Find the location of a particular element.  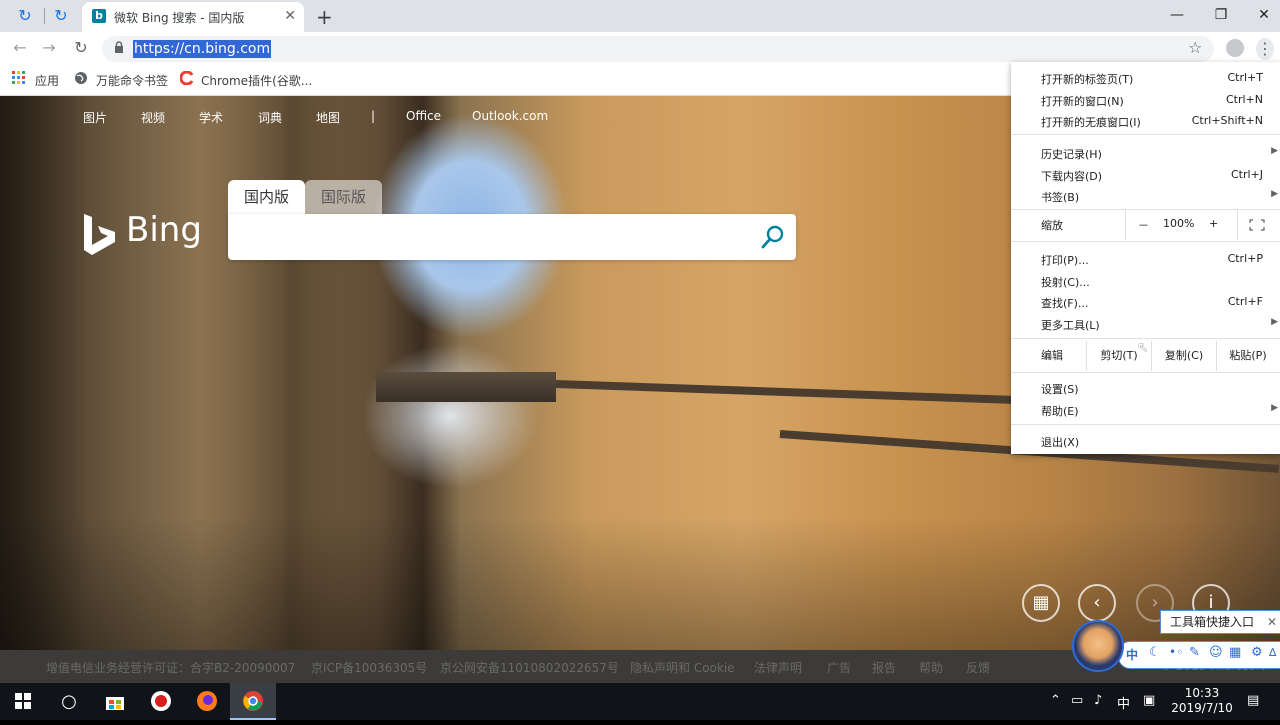

menu-history: 历史记录(H) is located at coordinates (1071, 154).